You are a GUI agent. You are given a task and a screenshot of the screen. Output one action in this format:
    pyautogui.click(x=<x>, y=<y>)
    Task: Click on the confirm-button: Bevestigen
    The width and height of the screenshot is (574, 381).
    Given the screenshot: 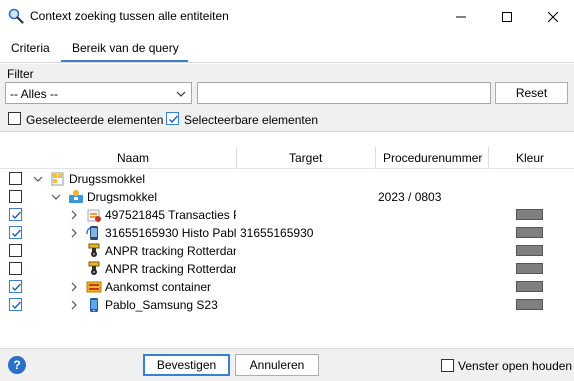 What is the action you would take?
    pyautogui.click(x=186, y=365)
    